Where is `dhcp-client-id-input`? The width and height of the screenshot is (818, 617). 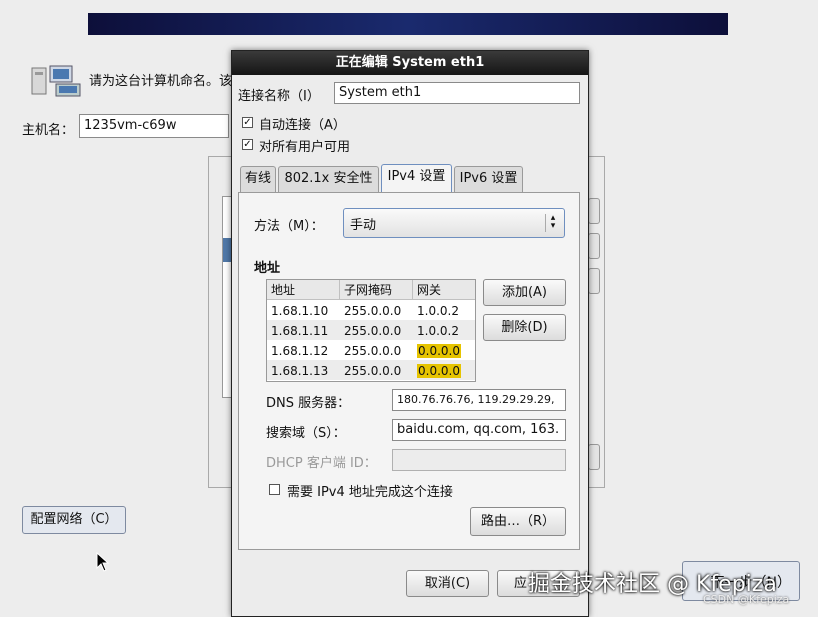 dhcp-client-id-input is located at coordinates (479, 460).